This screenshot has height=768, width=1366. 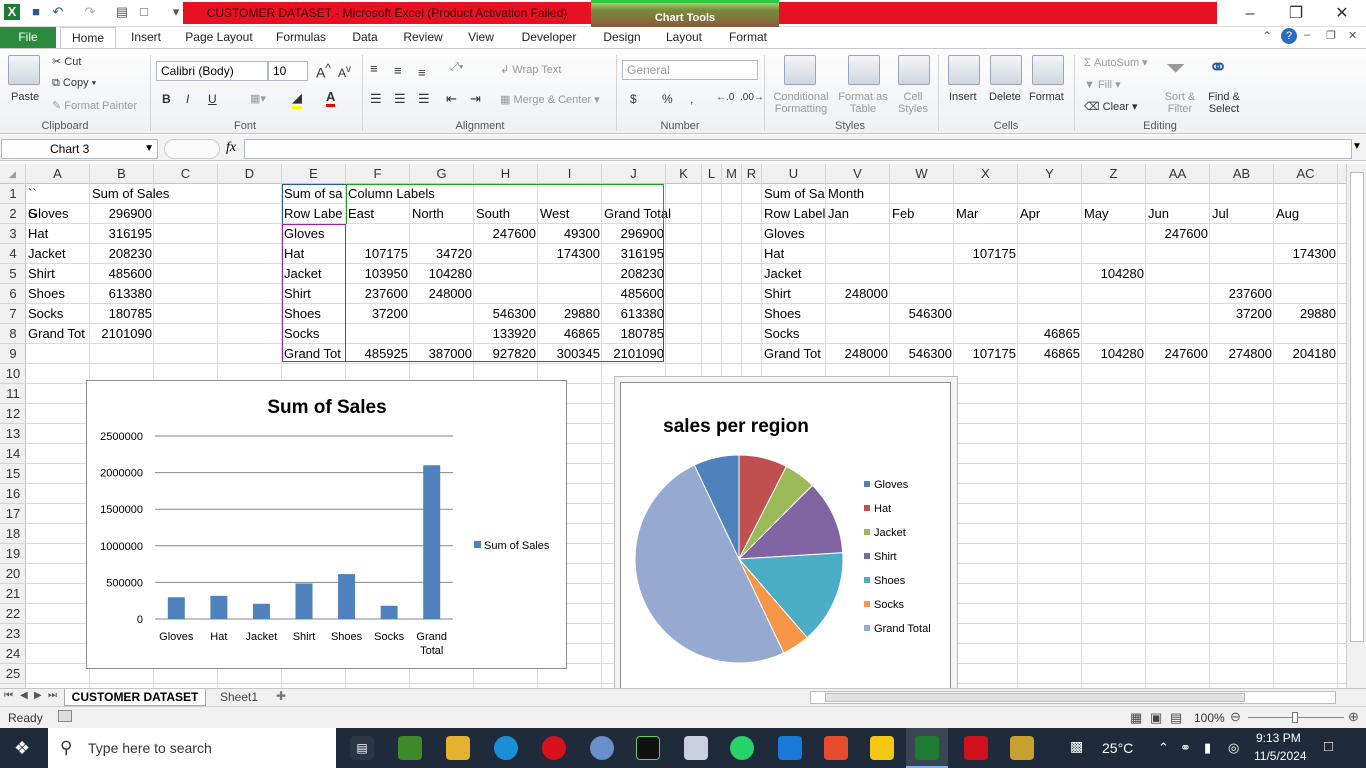 What do you see at coordinates (863, 103) in the screenshot?
I see `format-as-table-button: Format as Table` at bounding box center [863, 103].